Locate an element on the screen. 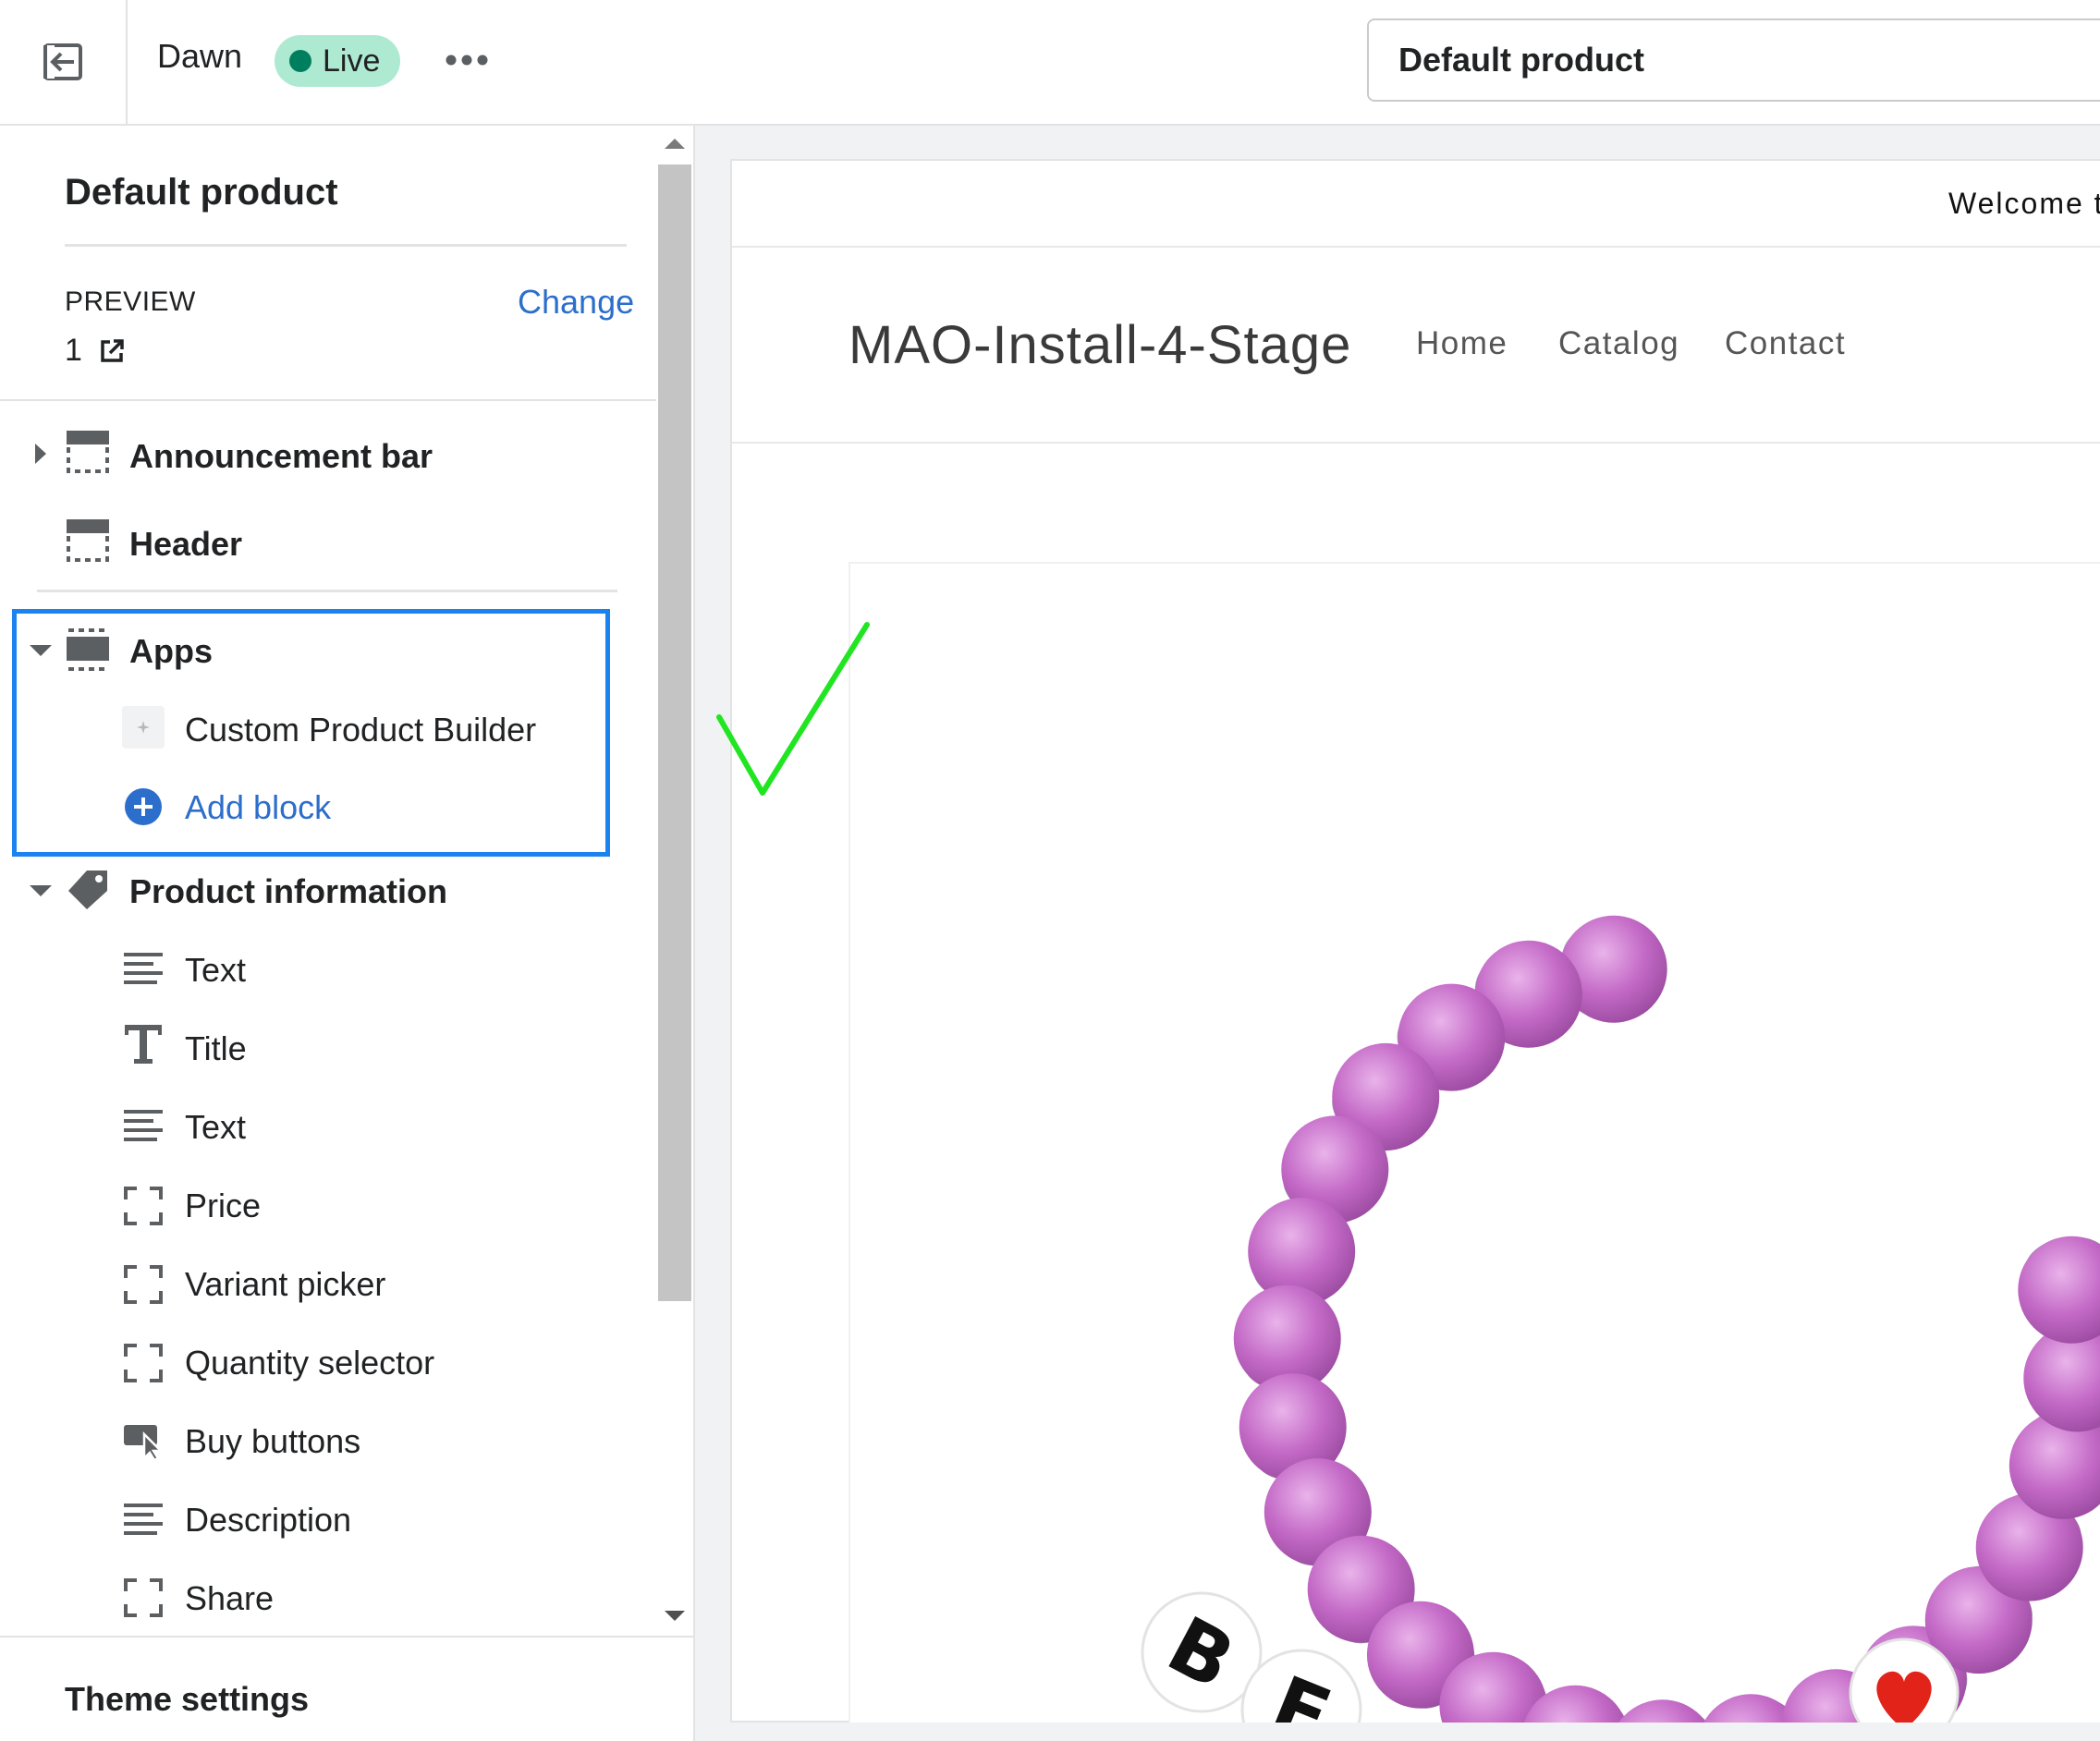 This screenshot has height=1741, width=2100. scrollbar-thumb is located at coordinates (675, 732).